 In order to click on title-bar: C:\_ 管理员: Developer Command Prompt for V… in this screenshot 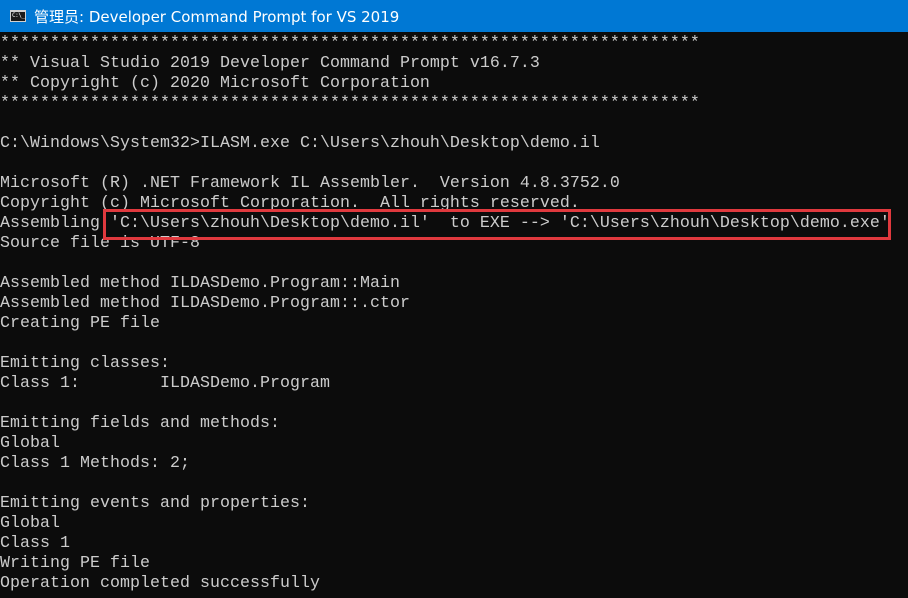, I will do `click(454, 16)`.